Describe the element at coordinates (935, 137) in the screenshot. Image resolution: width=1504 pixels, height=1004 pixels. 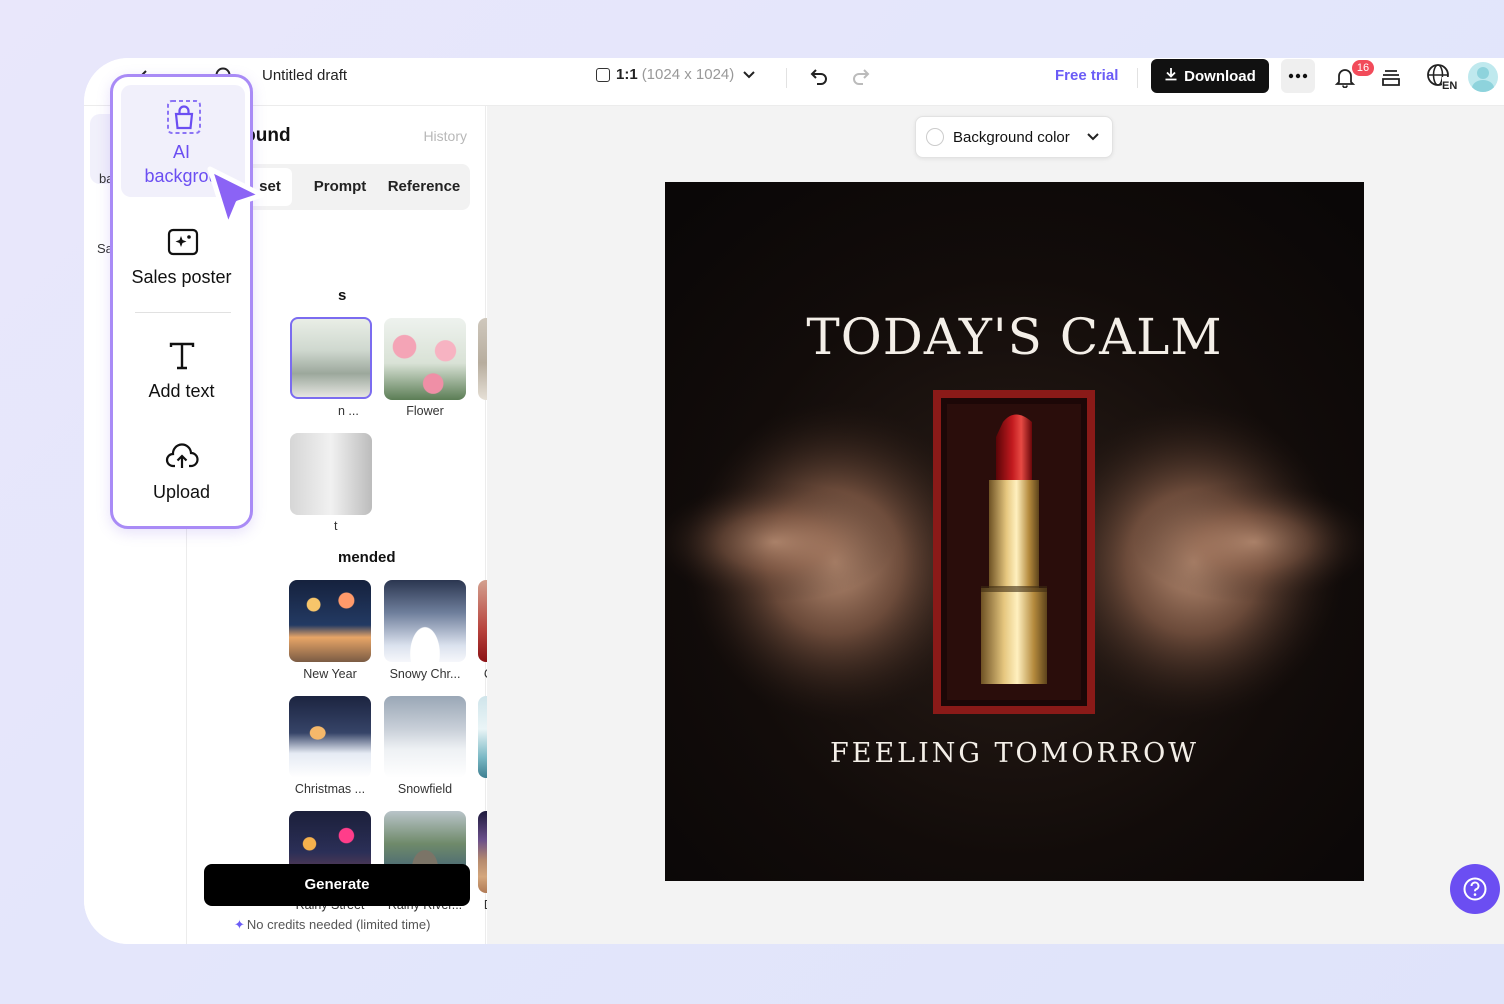
I see `color-swatch` at that location.